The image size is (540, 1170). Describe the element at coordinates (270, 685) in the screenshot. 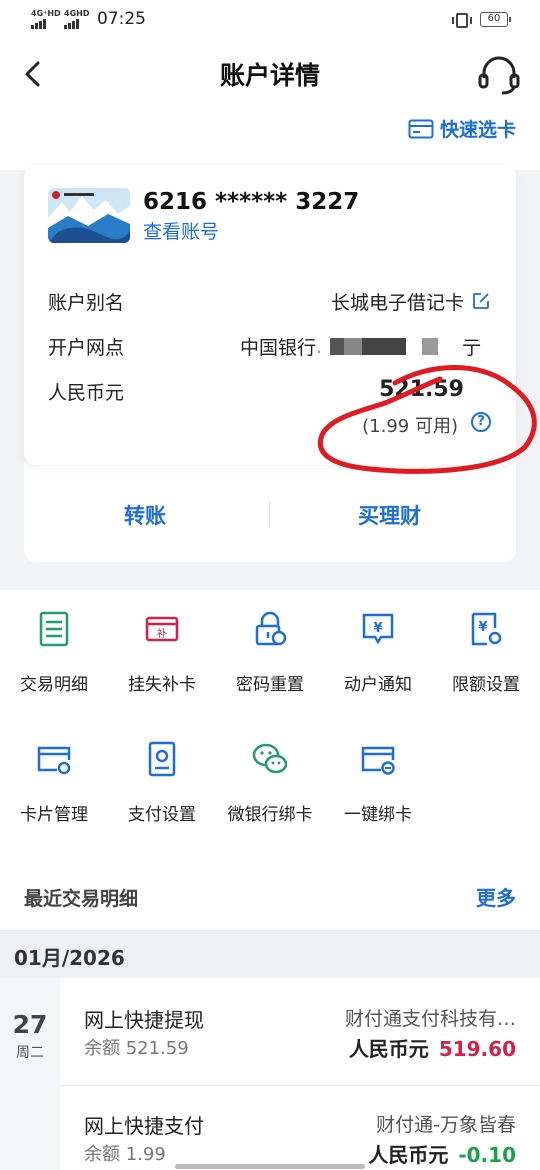

I see `function-label: 密码重置` at that location.